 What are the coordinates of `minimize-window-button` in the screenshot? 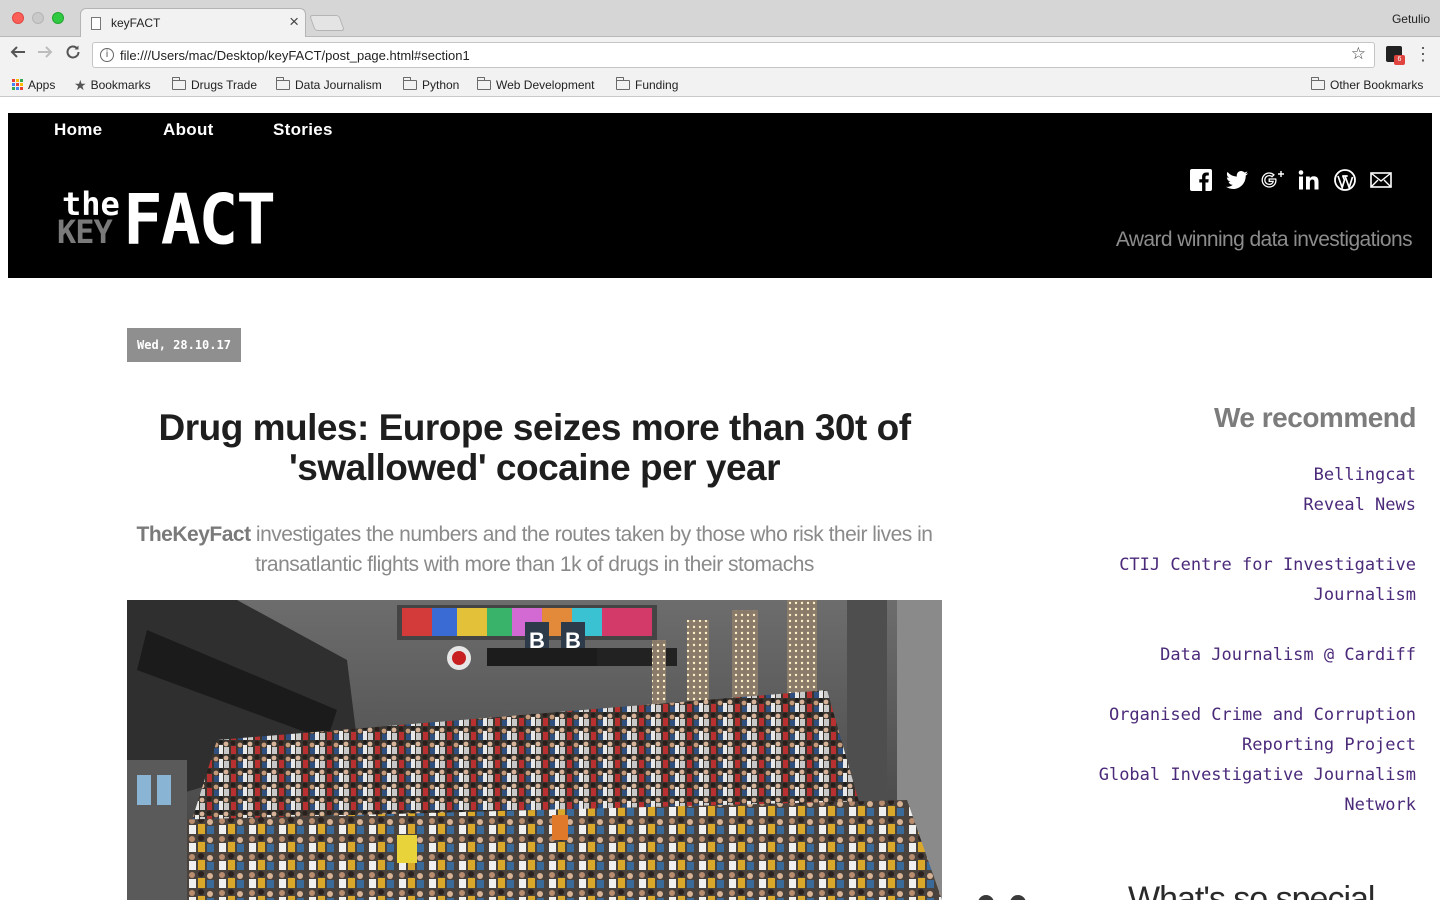 It's located at (38, 18).